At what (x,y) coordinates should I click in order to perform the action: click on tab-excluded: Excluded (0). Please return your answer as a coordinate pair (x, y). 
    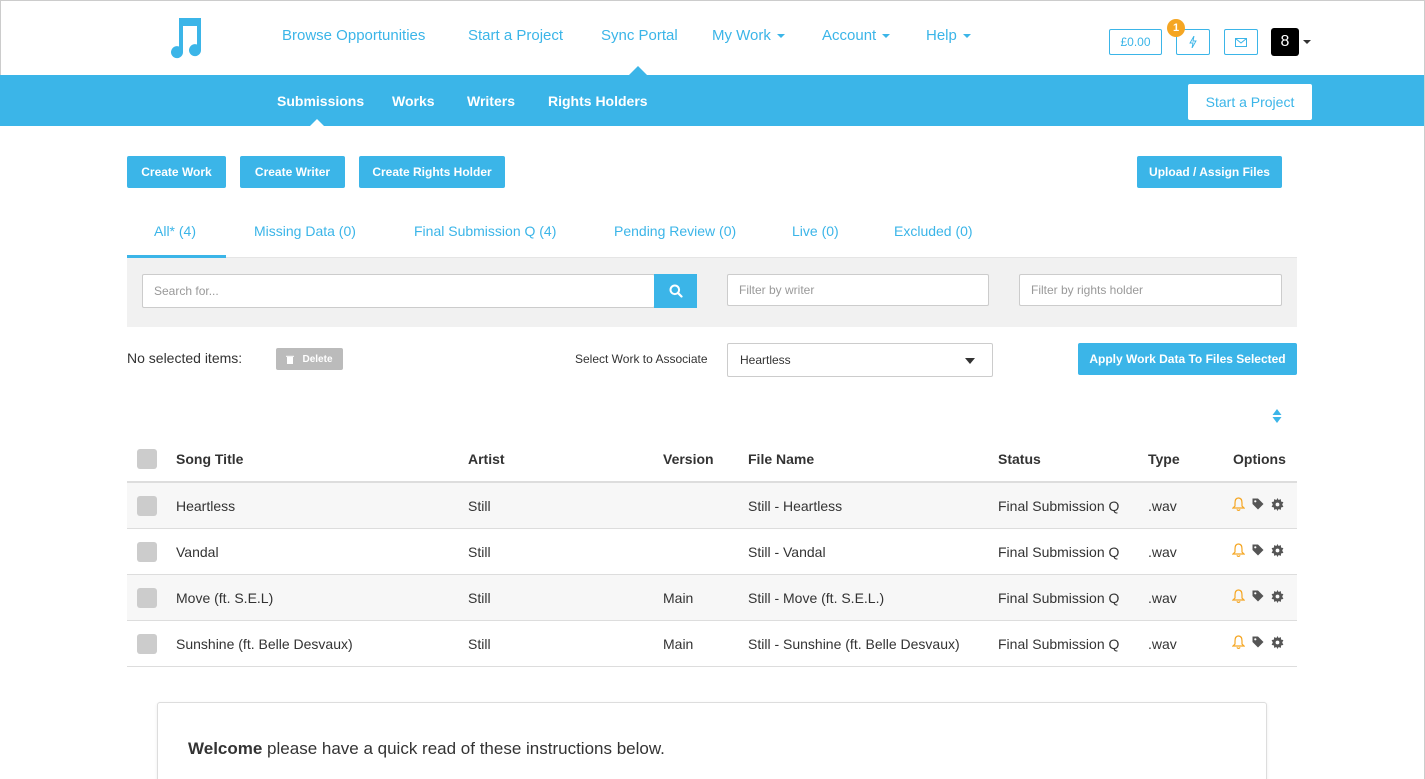
    Looking at the image, I should click on (933, 231).